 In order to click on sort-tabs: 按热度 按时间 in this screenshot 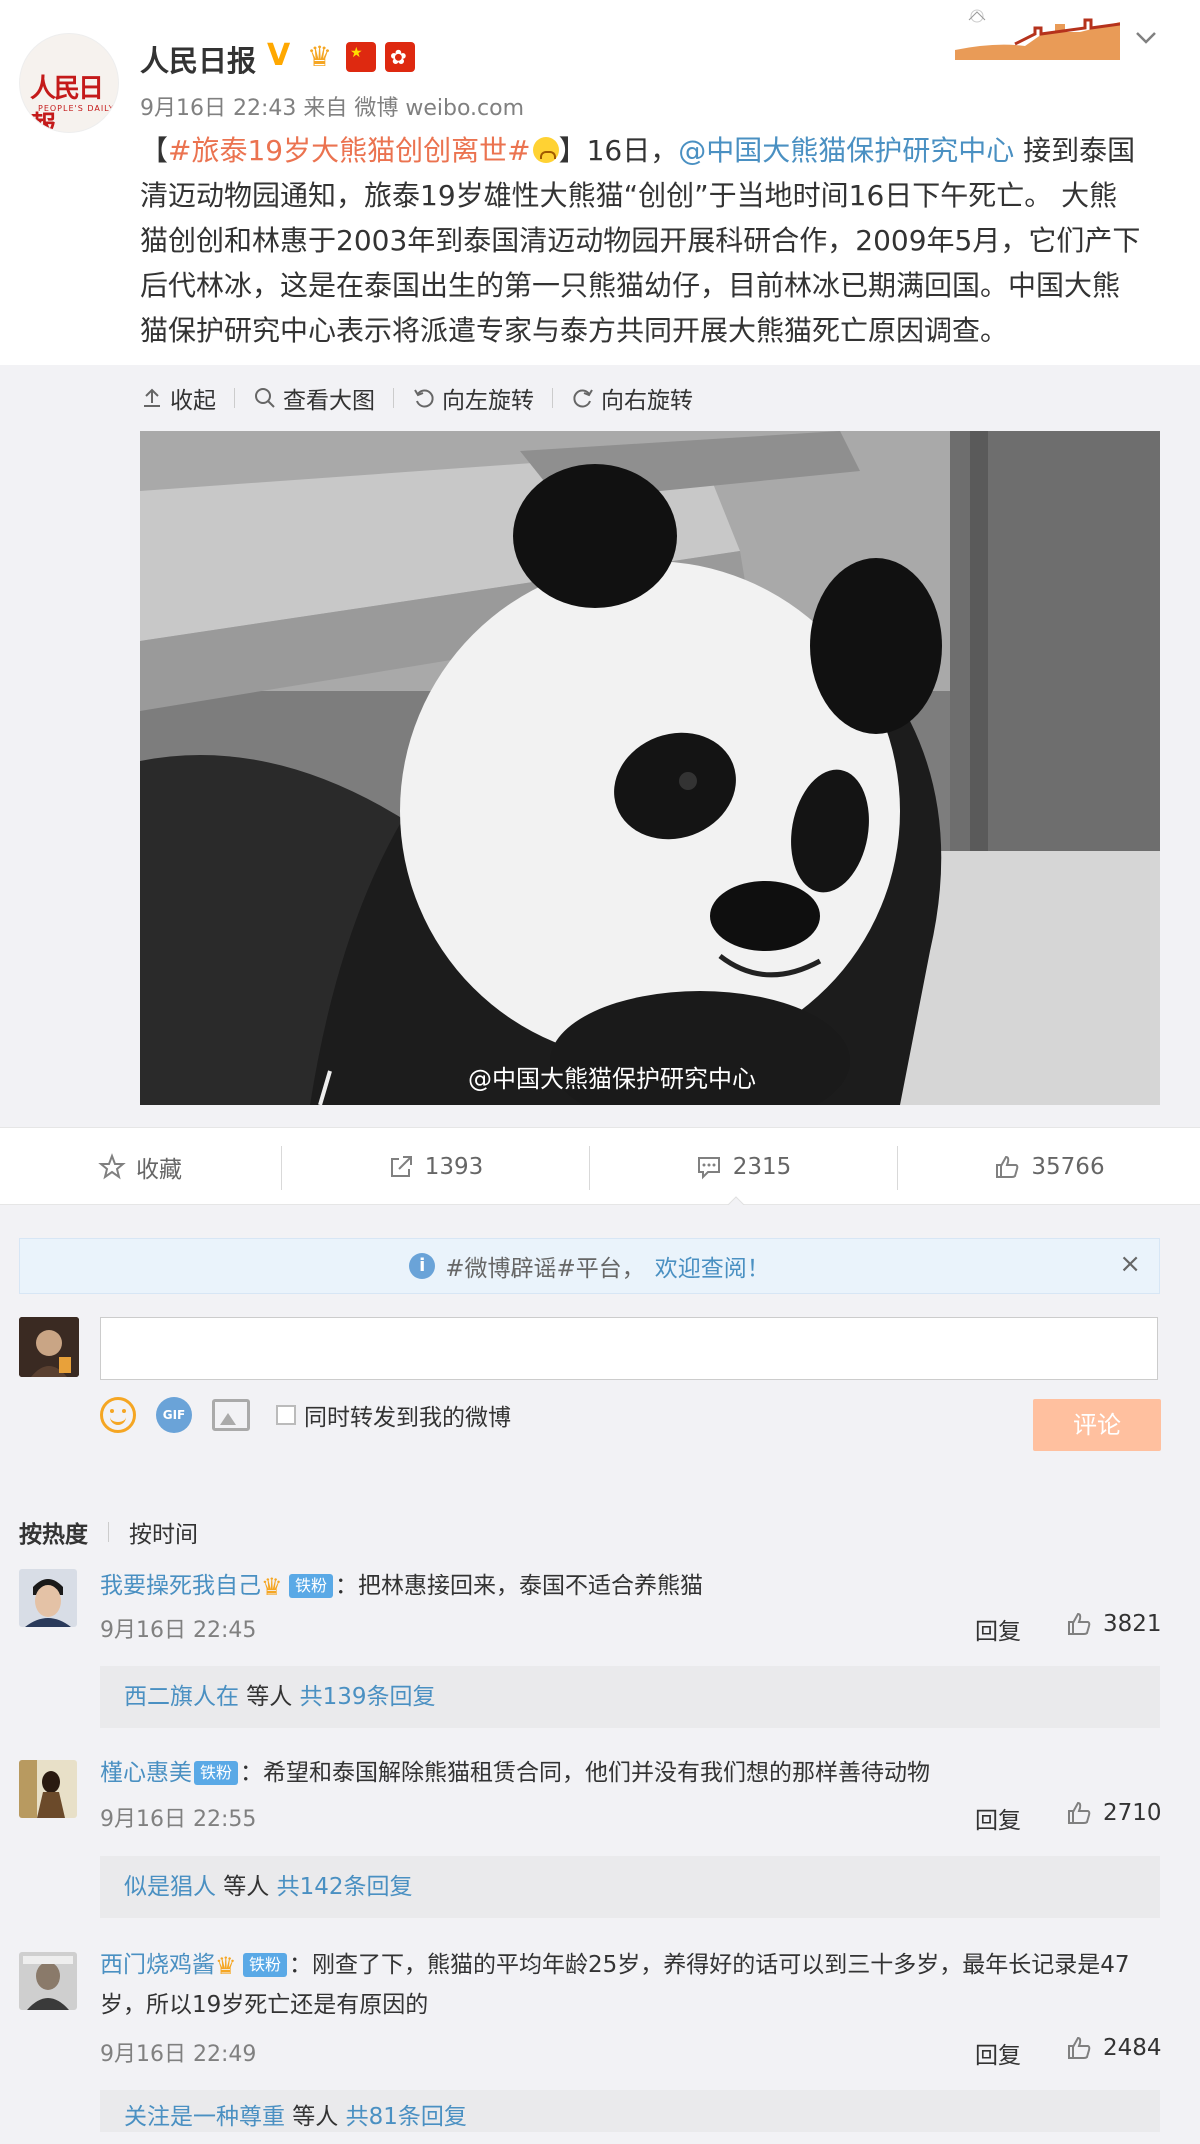, I will do `click(108, 1532)`.